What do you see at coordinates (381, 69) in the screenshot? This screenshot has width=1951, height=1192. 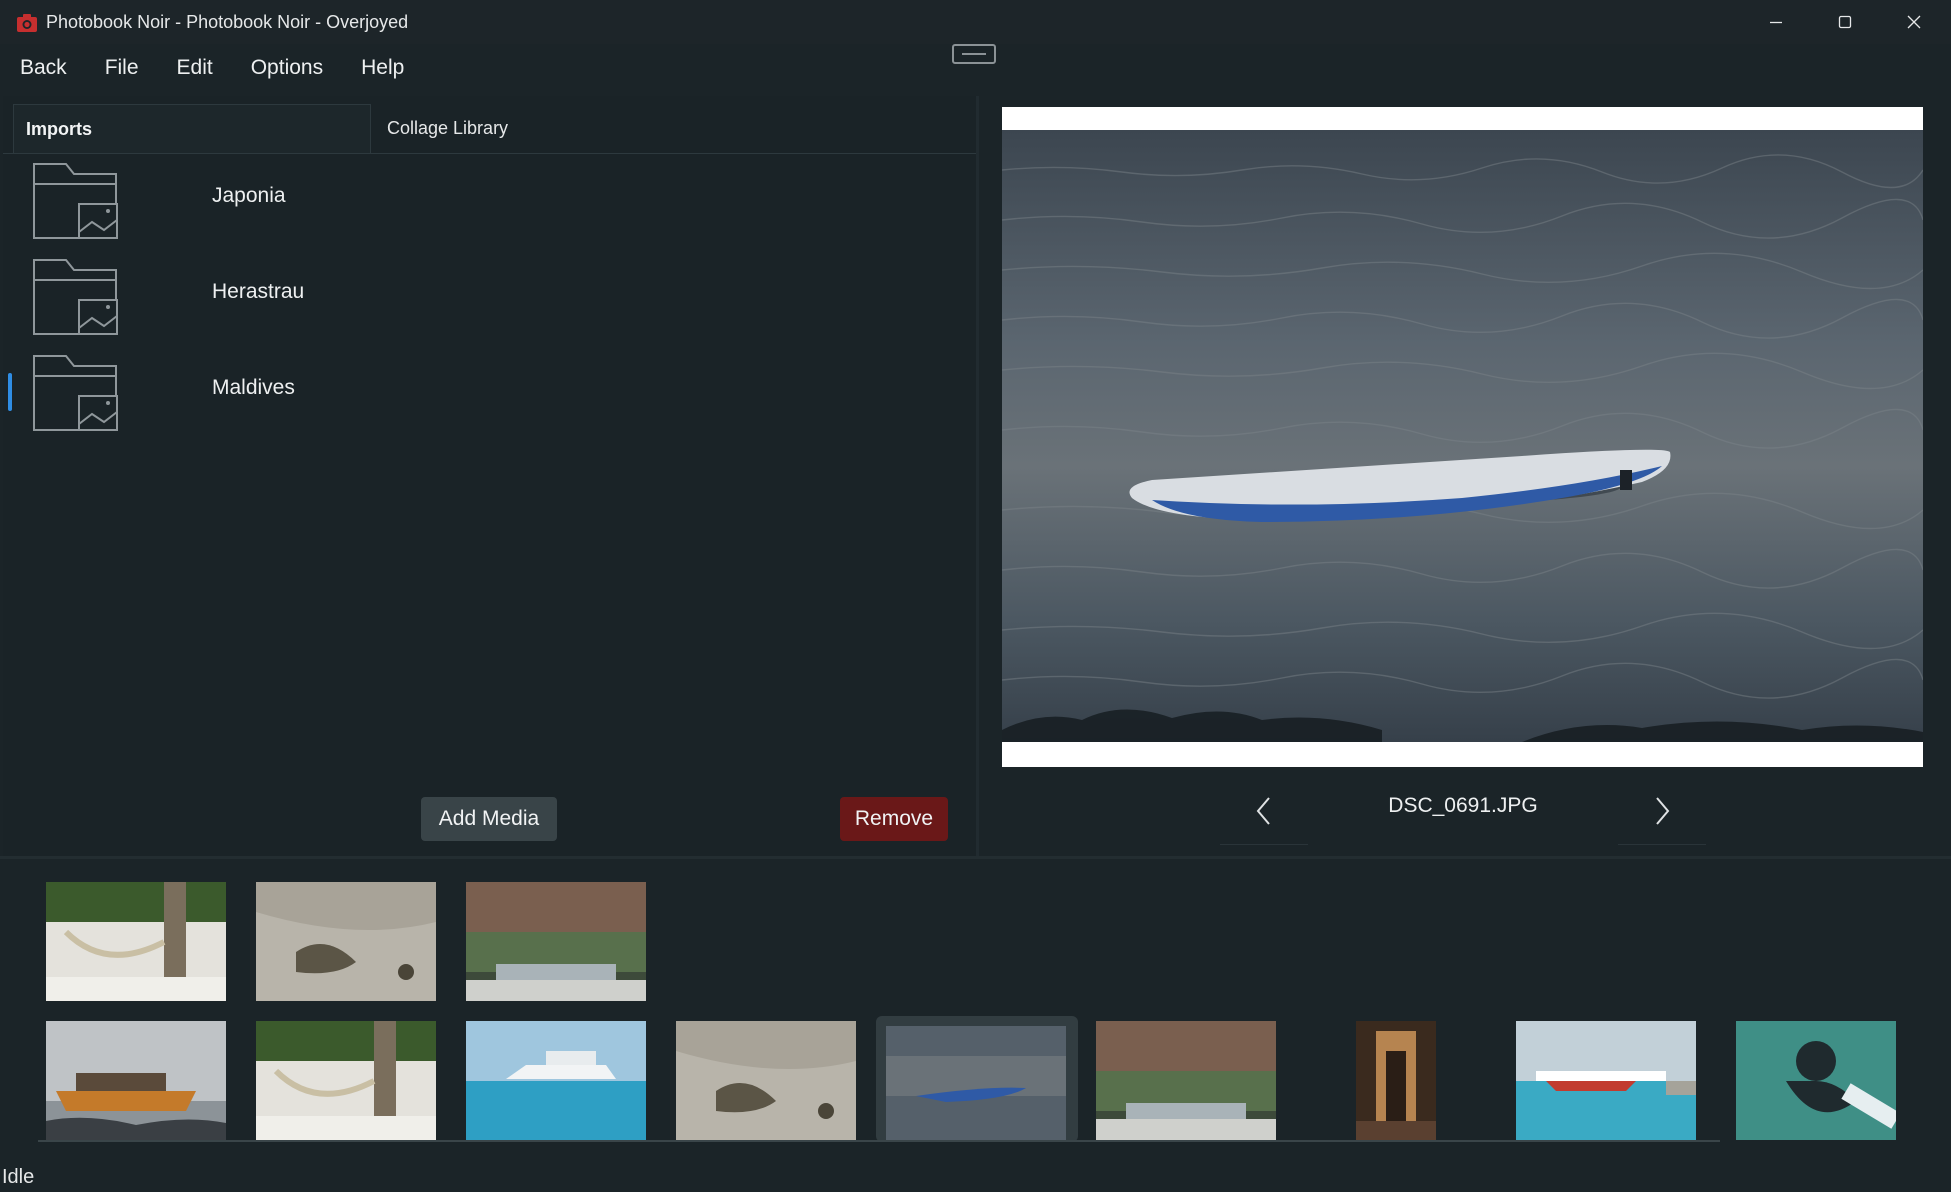 I see `menu-help: Help` at bounding box center [381, 69].